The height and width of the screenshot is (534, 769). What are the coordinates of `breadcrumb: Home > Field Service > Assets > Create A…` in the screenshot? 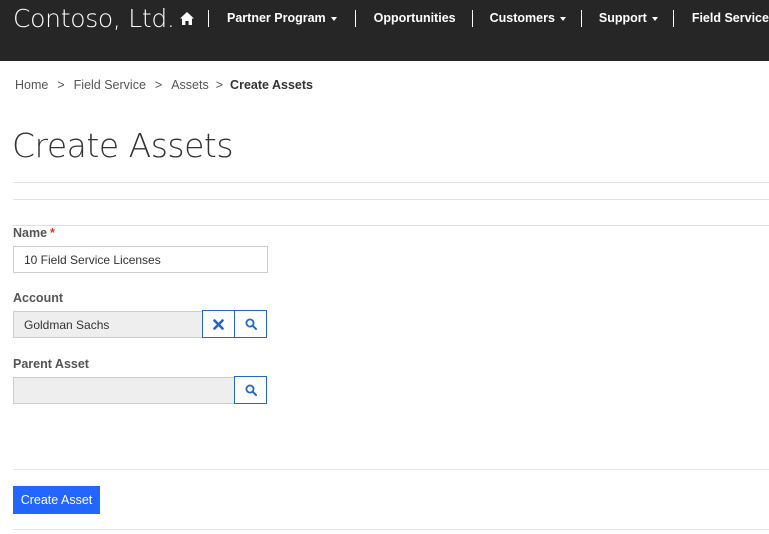 It's located at (164, 85).